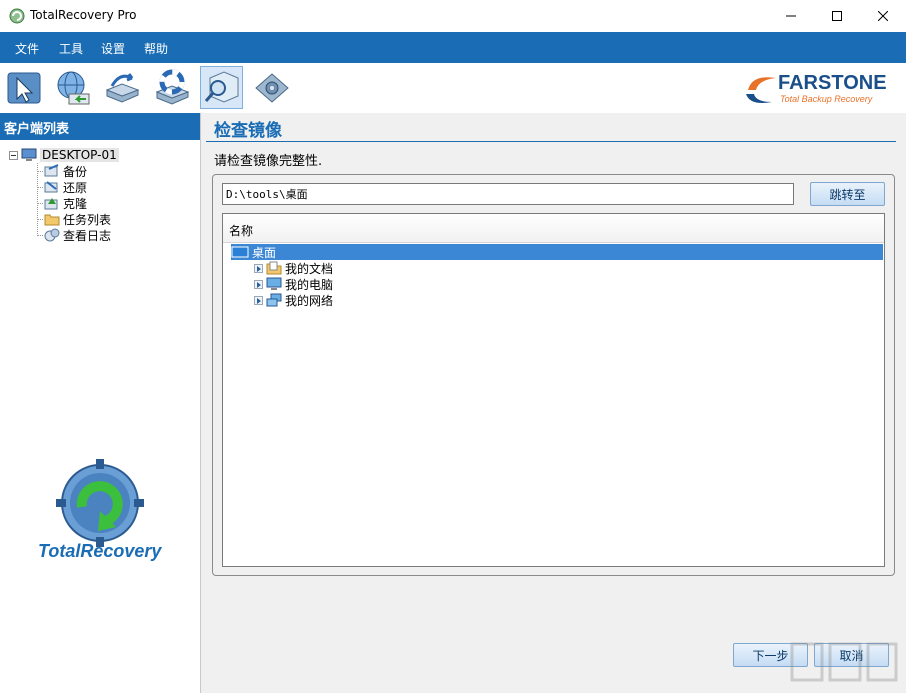  What do you see at coordinates (309, 284) in the screenshot?
I see `tree-row-label: 我的电脑` at bounding box center [309, 284].